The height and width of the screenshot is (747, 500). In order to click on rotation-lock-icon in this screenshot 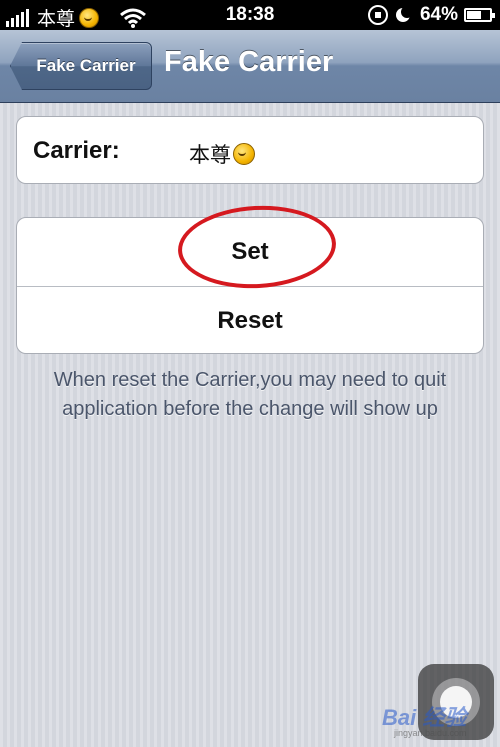, I will do `click(377, 15)`.